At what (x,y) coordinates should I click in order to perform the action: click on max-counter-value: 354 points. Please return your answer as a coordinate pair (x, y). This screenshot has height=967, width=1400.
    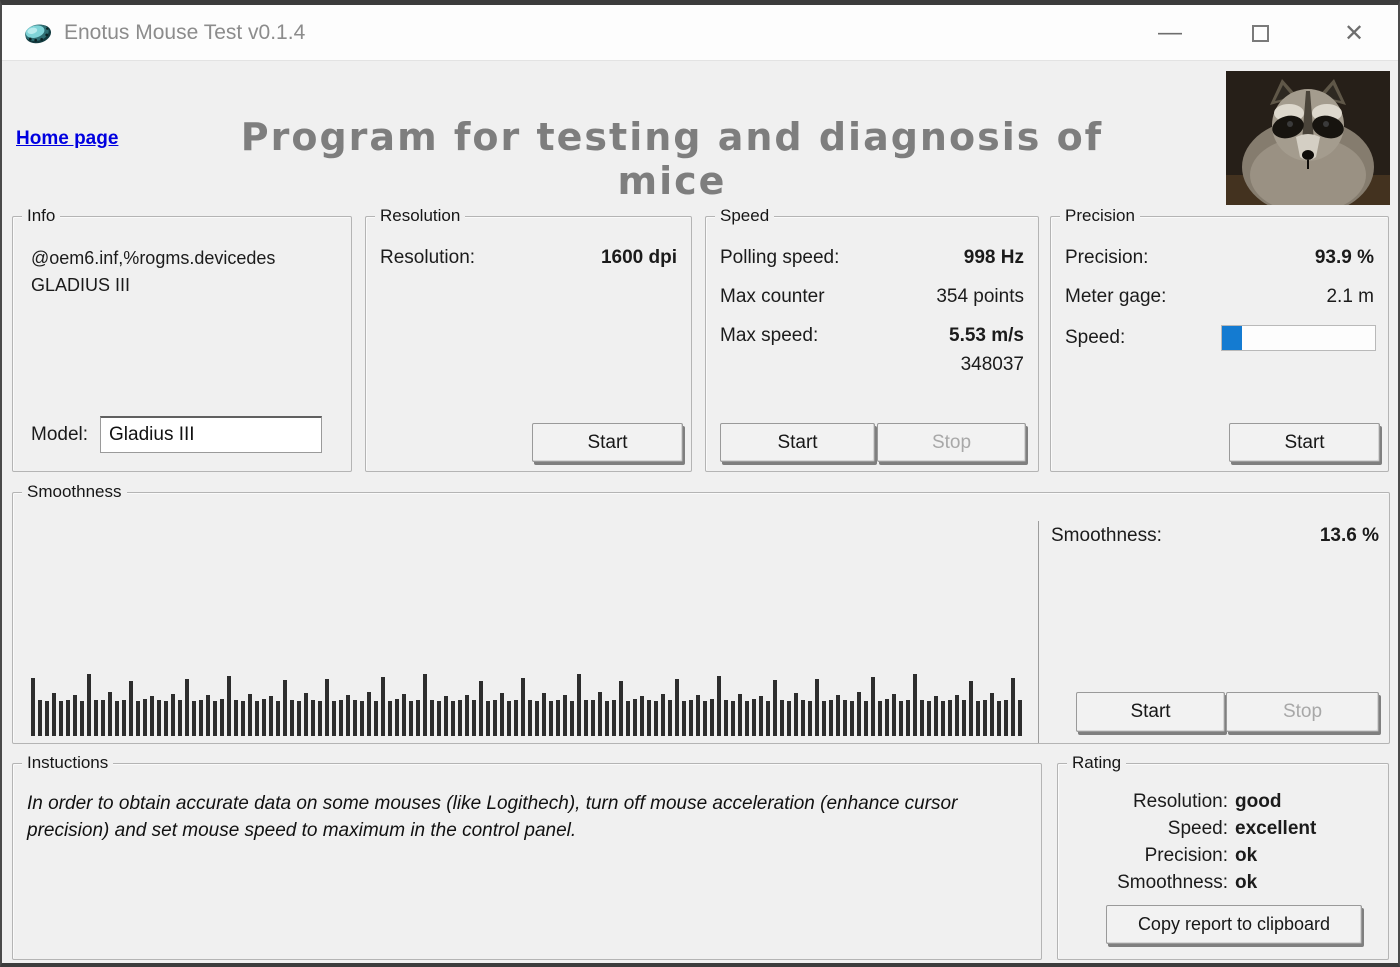
    Looking at the image, I should click on (980, 296).